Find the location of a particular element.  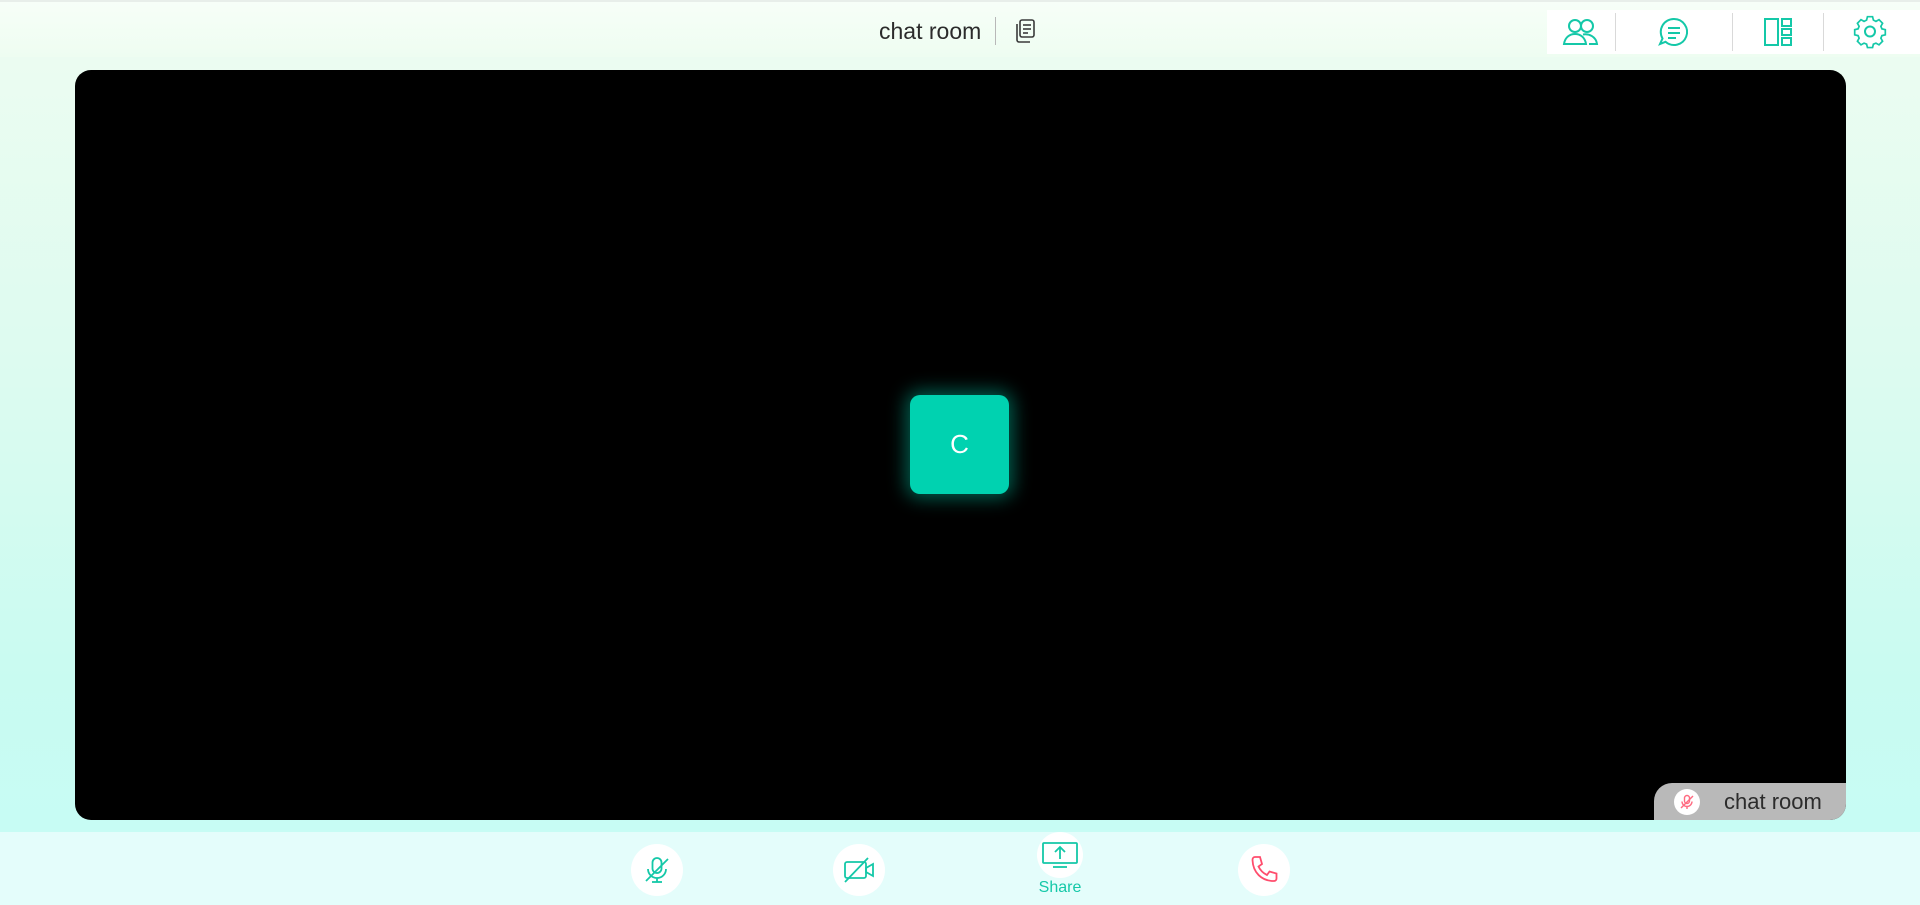

share-label: Share is located at coordinates (1060, 887).